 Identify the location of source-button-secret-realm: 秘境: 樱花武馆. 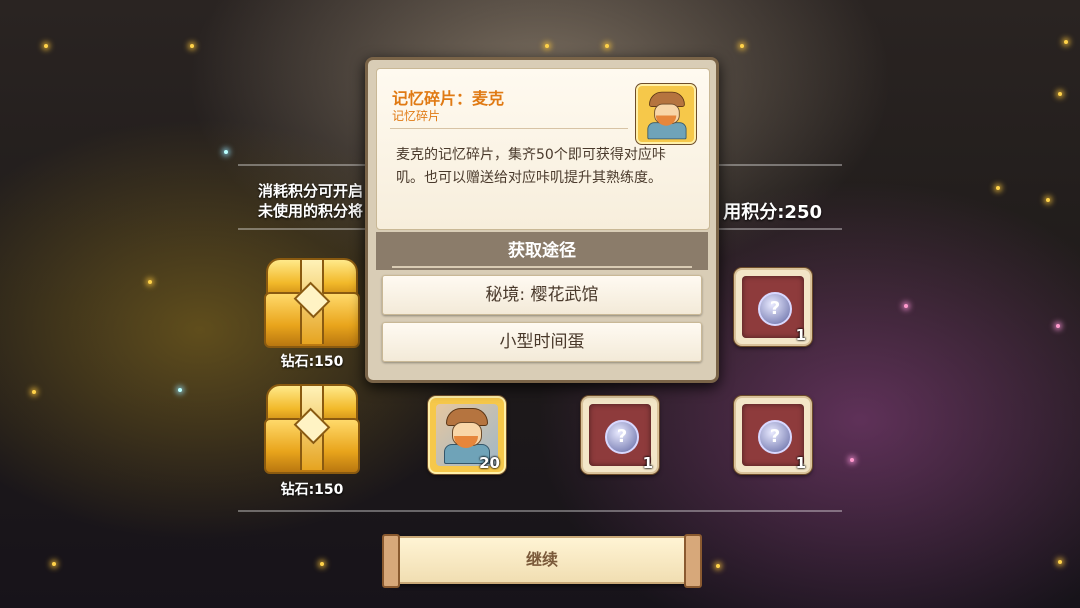
(542, 295).